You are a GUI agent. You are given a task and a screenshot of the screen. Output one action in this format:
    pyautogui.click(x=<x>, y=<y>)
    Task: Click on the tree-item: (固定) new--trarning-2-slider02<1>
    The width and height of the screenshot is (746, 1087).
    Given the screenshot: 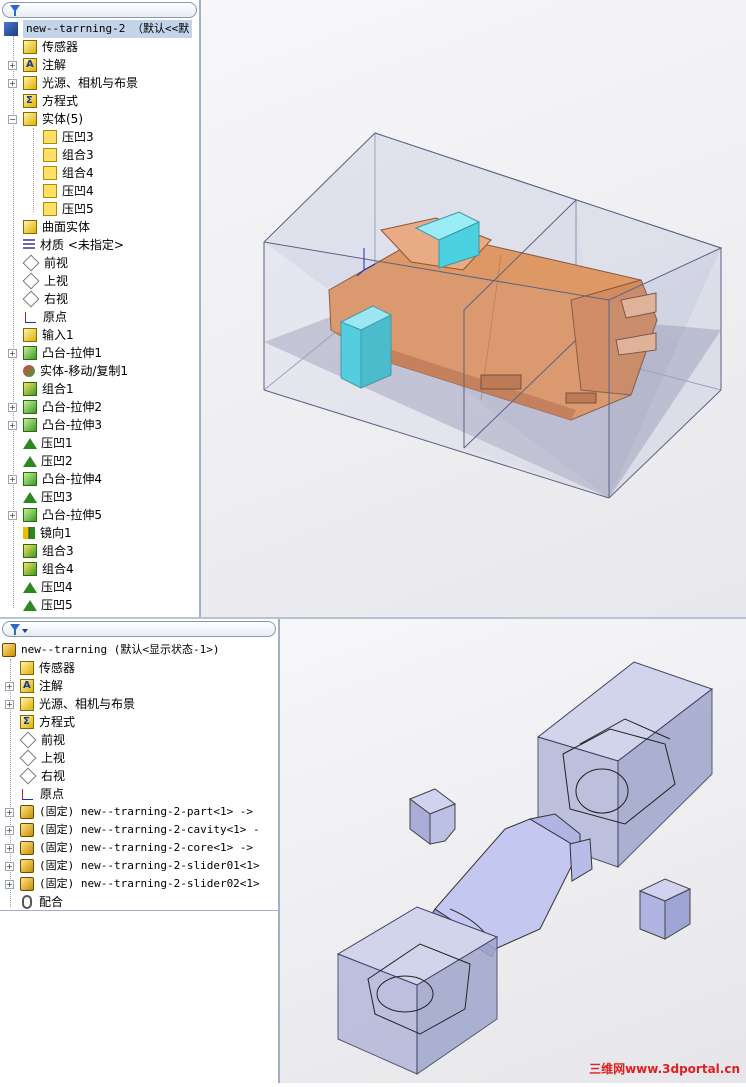 What is the action you would take?
    pyautogui.click(x=140, y=884)
    